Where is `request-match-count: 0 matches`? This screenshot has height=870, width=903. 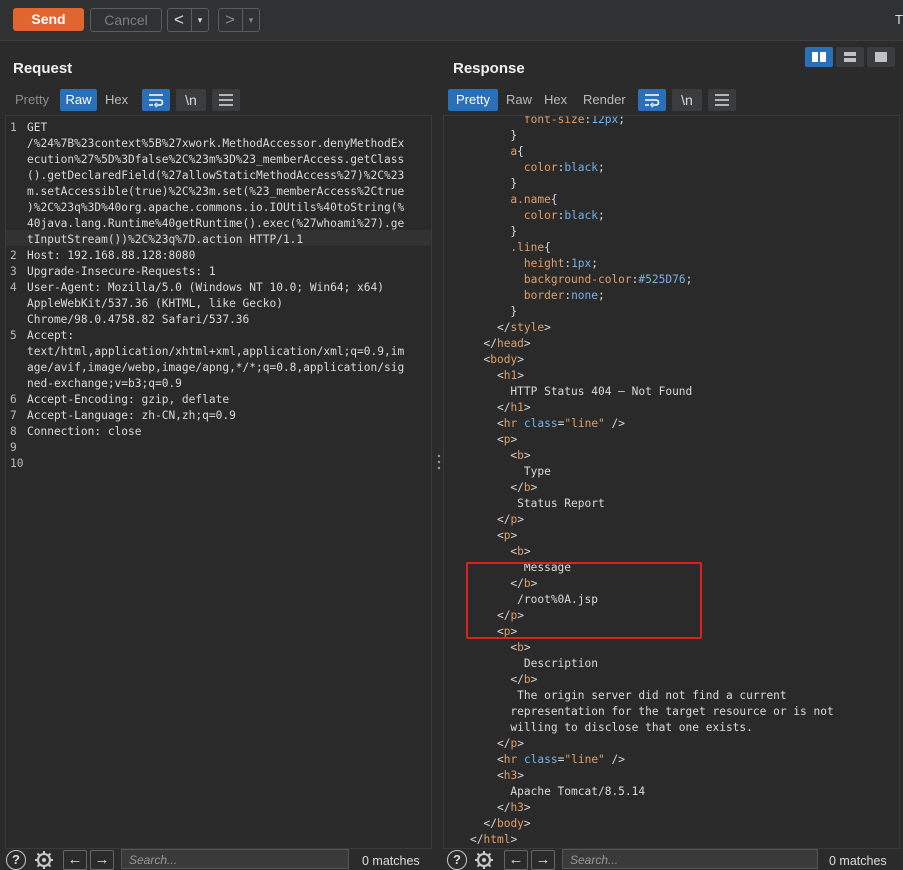
request-match-count: 0 matches is located at coordinates (391, 861).